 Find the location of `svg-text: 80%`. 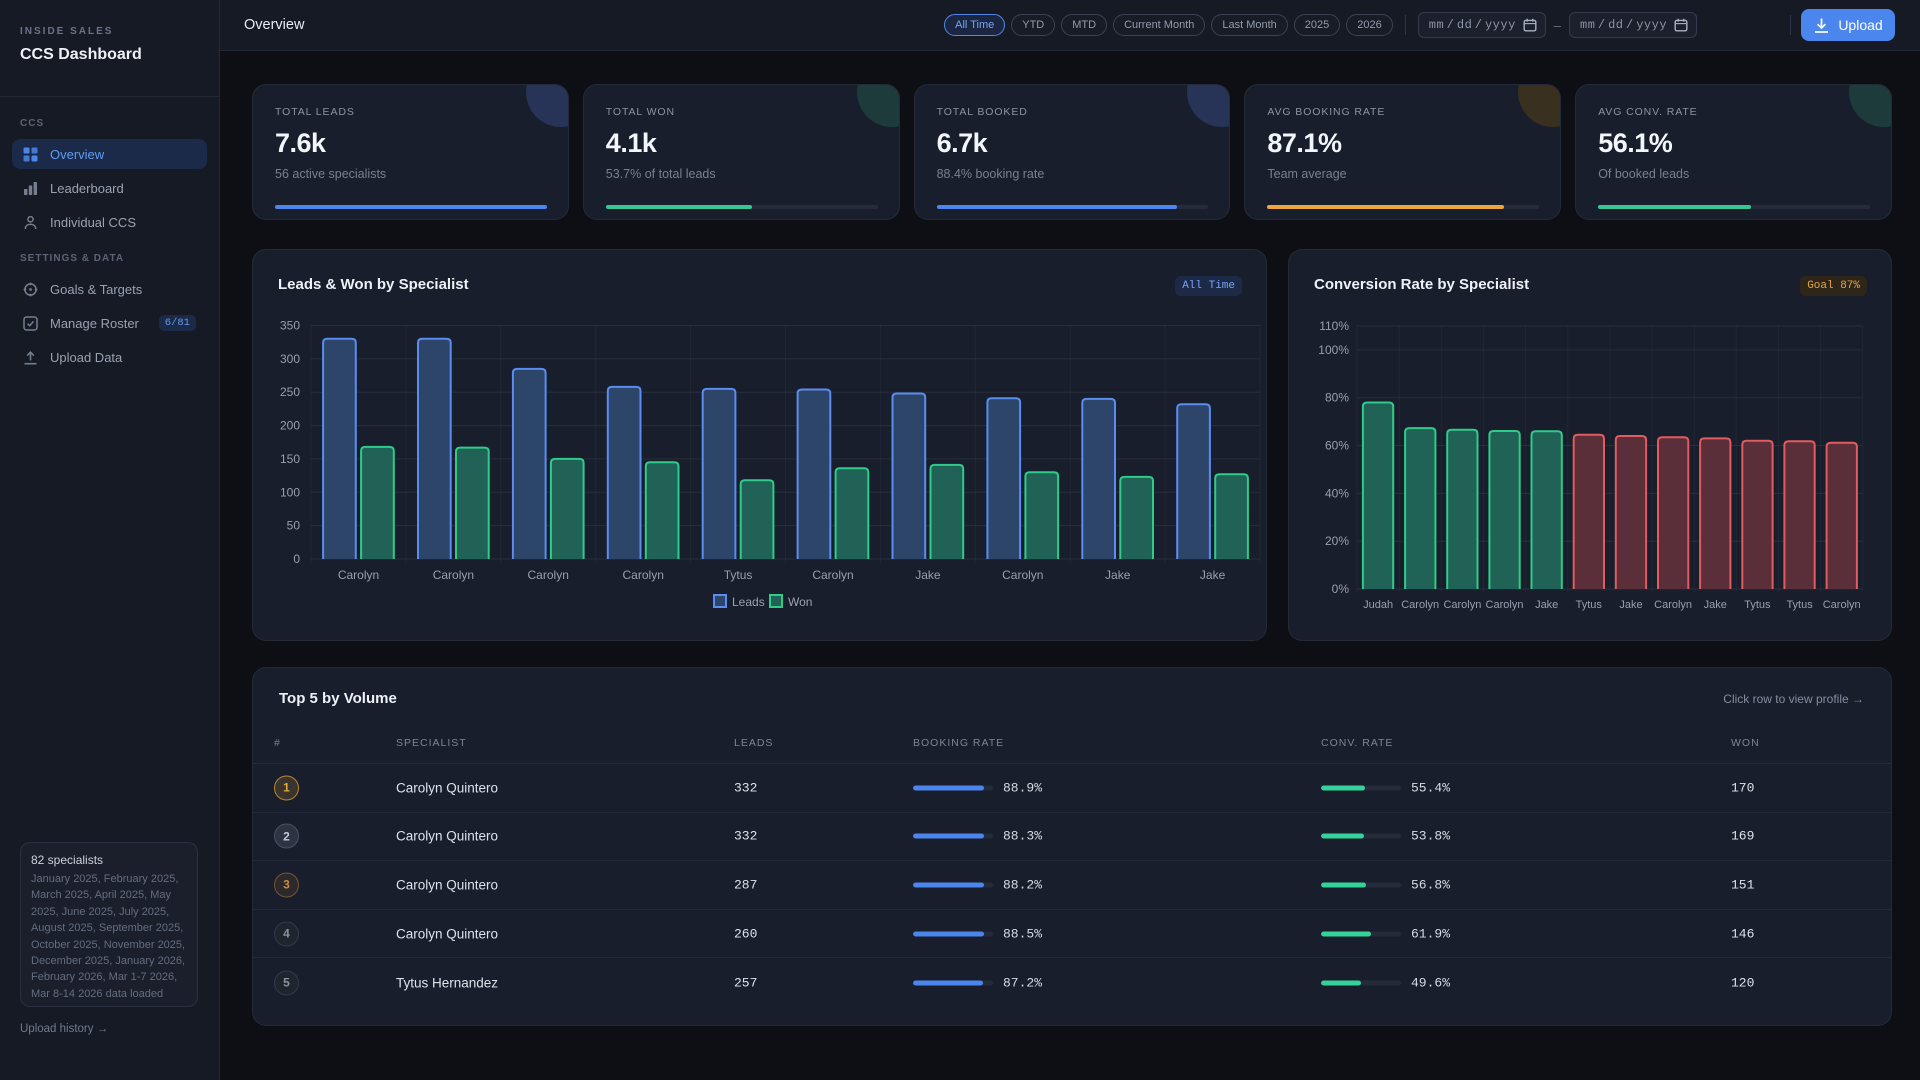

svg-text: 80% is located at coordinates (1337, 398).